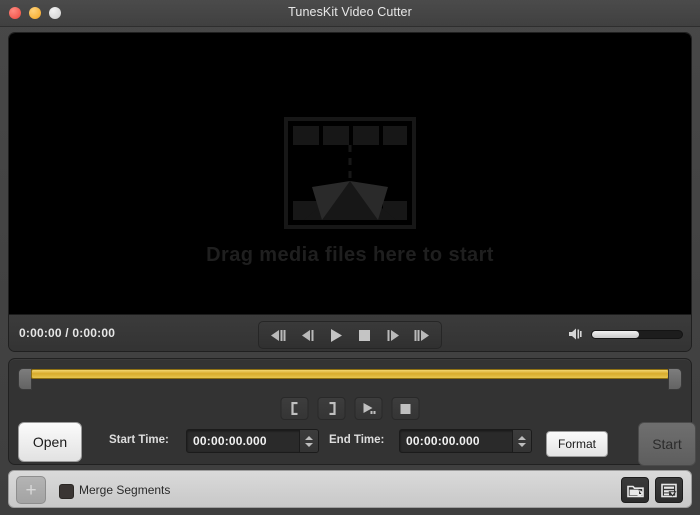  What do you see at coordinates (31, 490) in the screenshot?
I see `add-segment-button: +` at bounding box center [31, 490].